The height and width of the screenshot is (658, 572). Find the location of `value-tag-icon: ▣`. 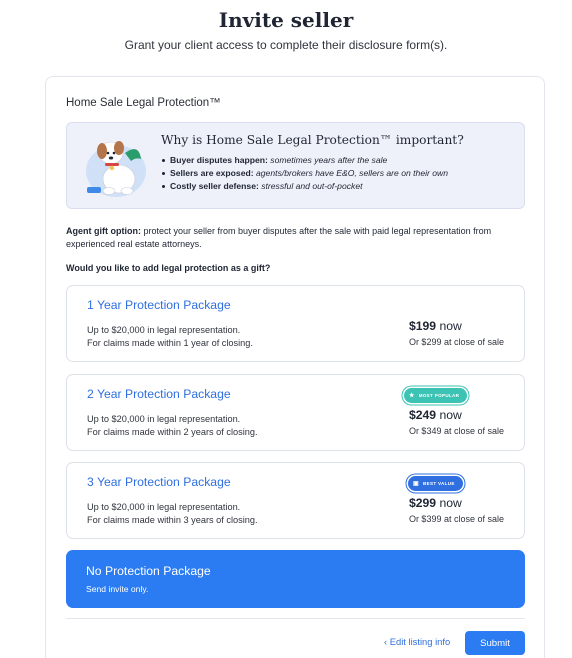

value-tag-icon: ▣ is located at coordinates (416, 484).